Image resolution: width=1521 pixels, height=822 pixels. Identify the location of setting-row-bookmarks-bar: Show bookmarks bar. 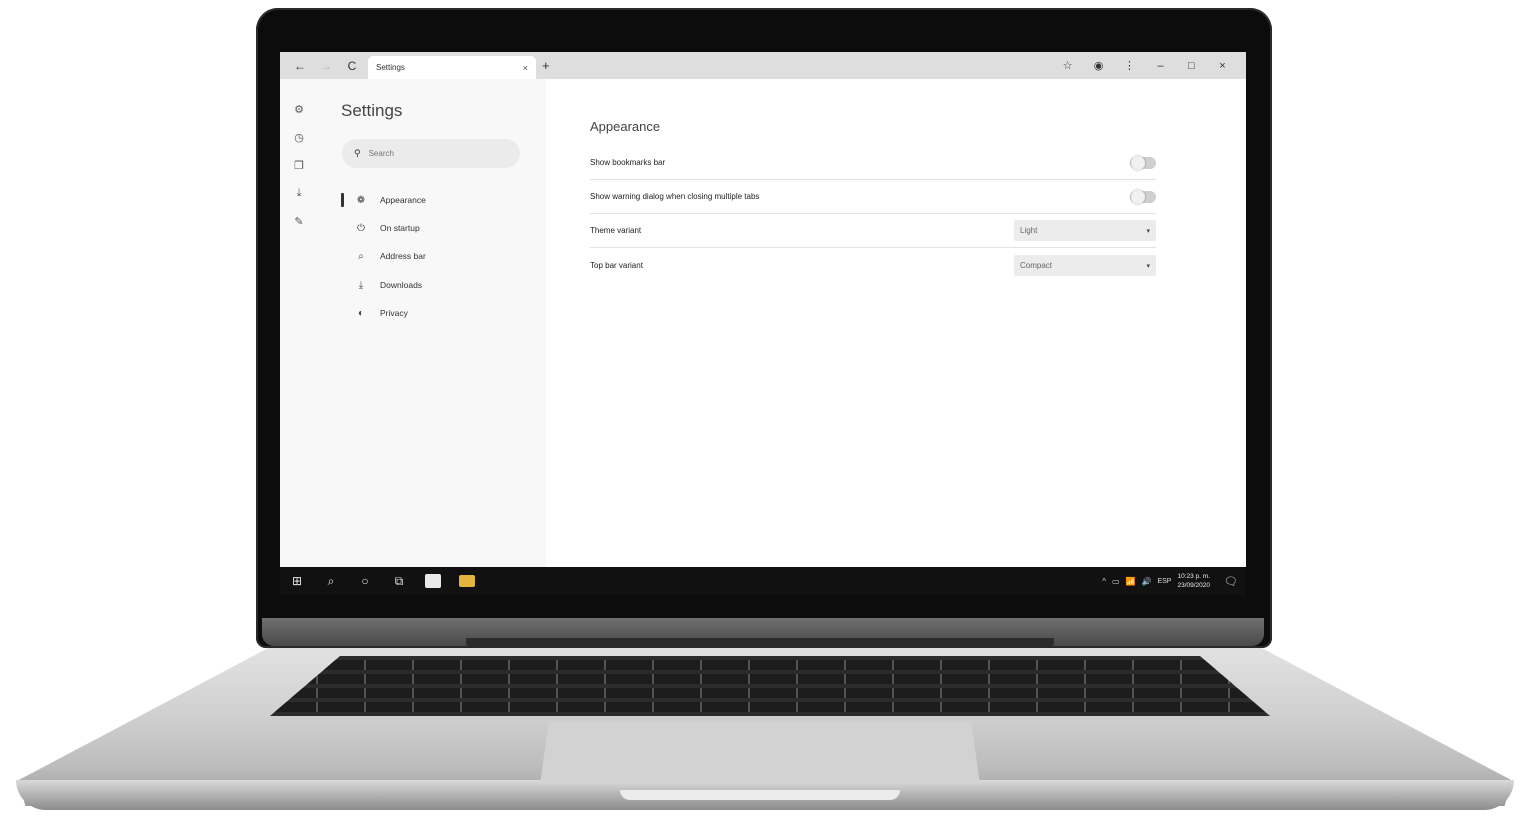
(873, 163).